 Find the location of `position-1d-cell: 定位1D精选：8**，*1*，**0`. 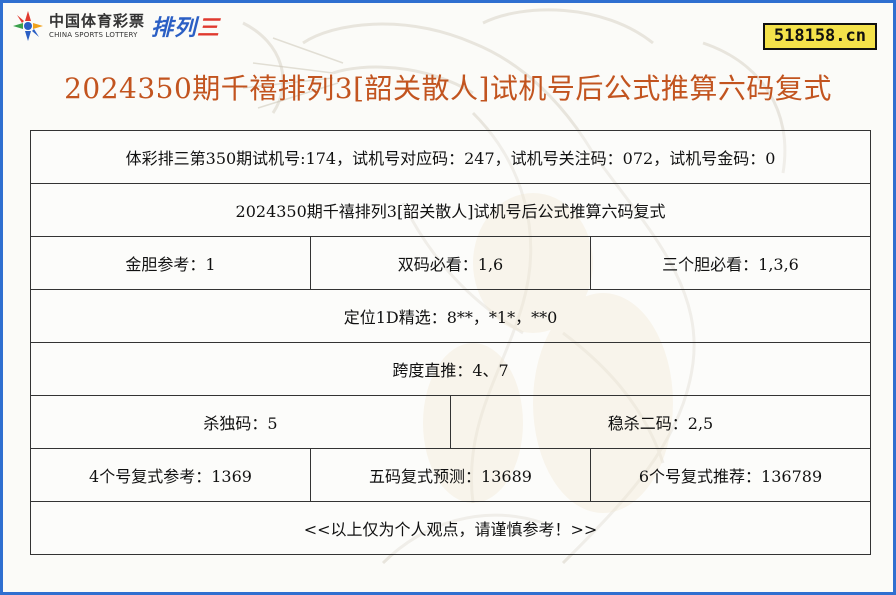

position-1d-cell: 定位1D精选：8**，*1*，**0 is located at coordinates (450, 316).